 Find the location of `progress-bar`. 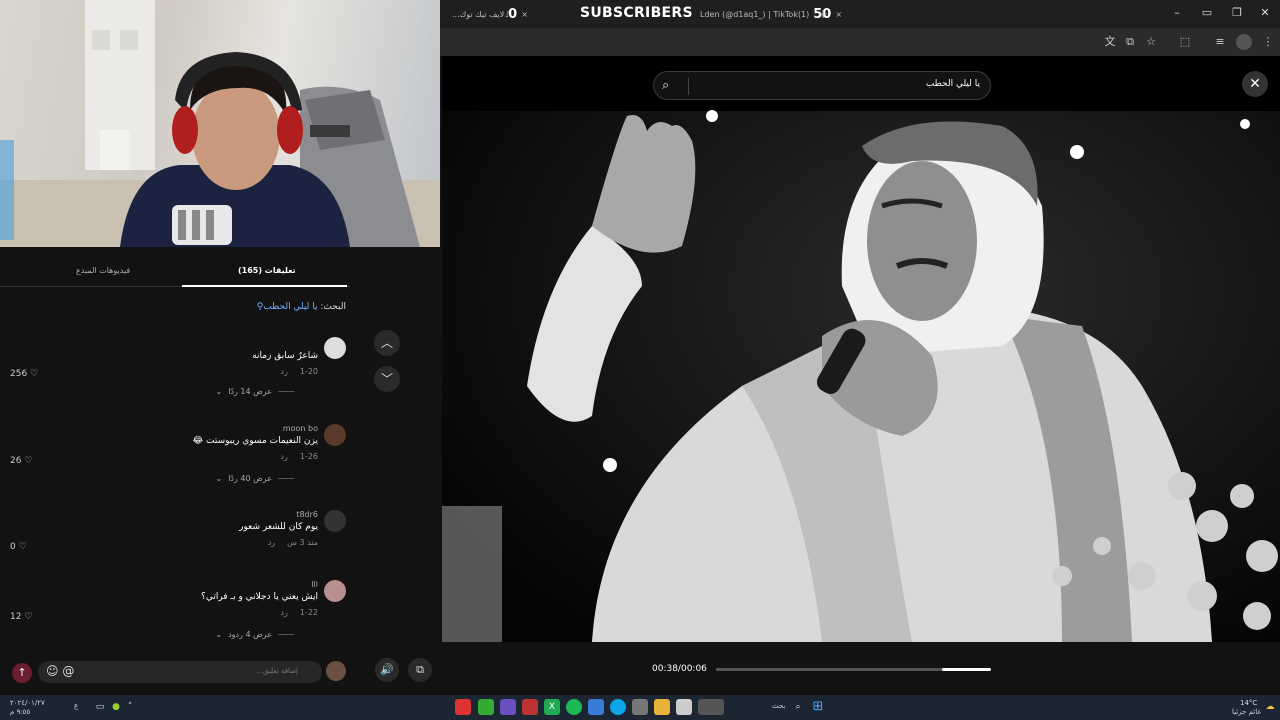

progress-bar is located at coordinates (853, 669).